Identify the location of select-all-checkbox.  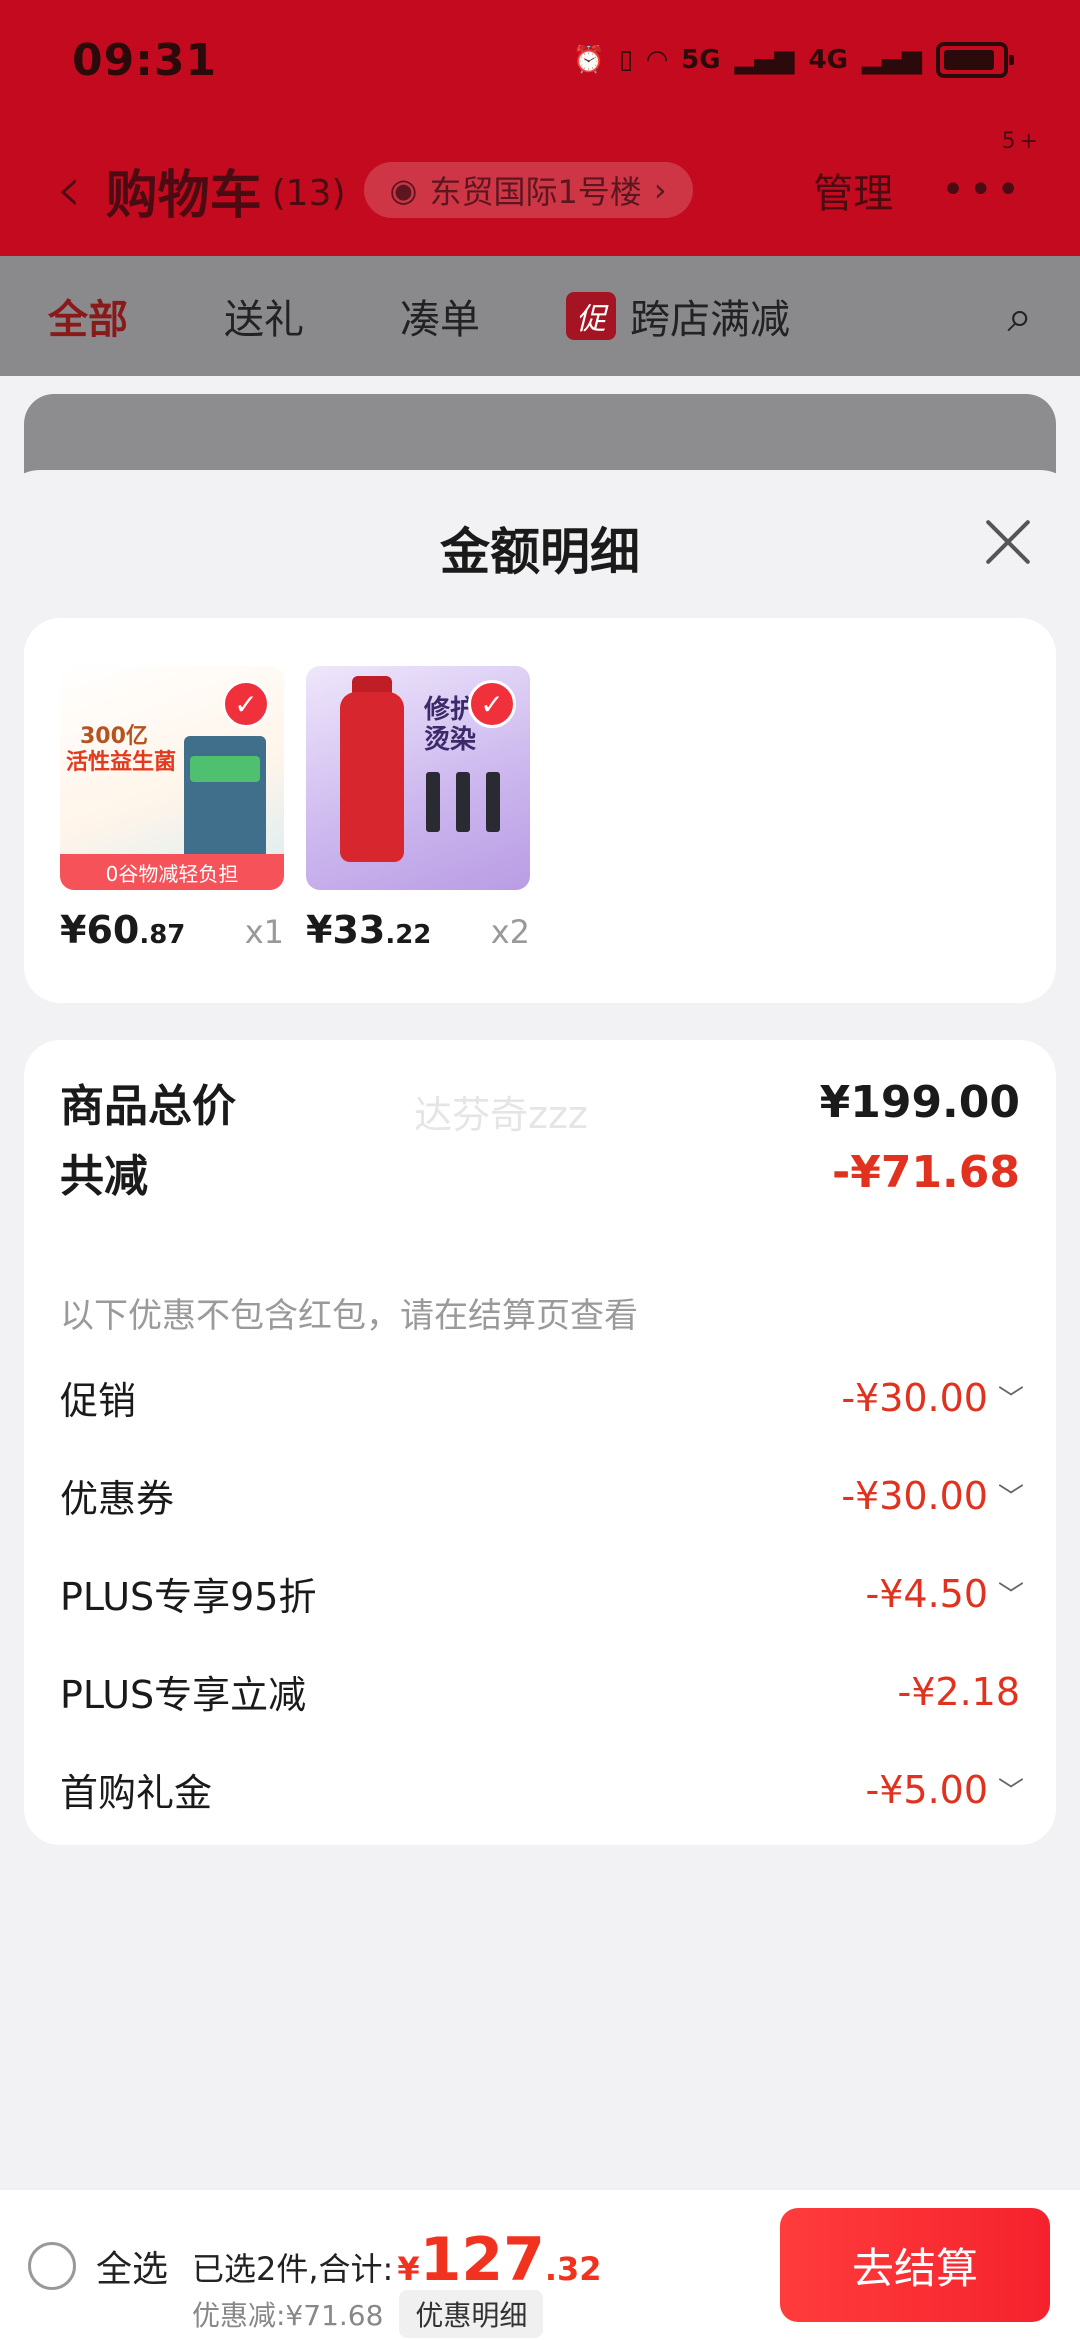
(52, 2266).